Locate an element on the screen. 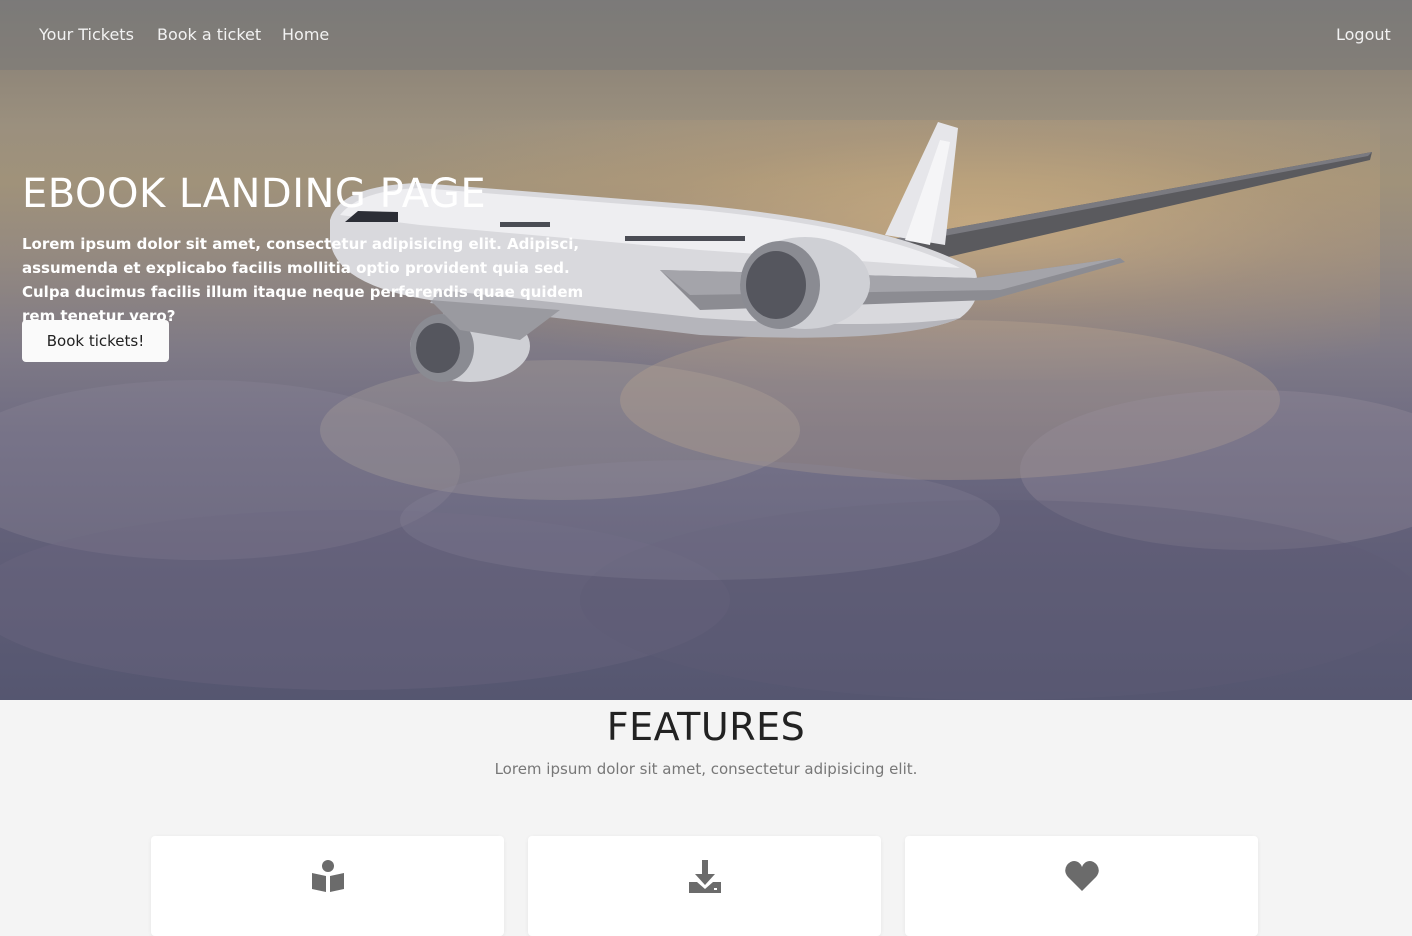 The image size is (1412, 936). book-tickets-button: Book tickets! is located at coordinates (95, 341).